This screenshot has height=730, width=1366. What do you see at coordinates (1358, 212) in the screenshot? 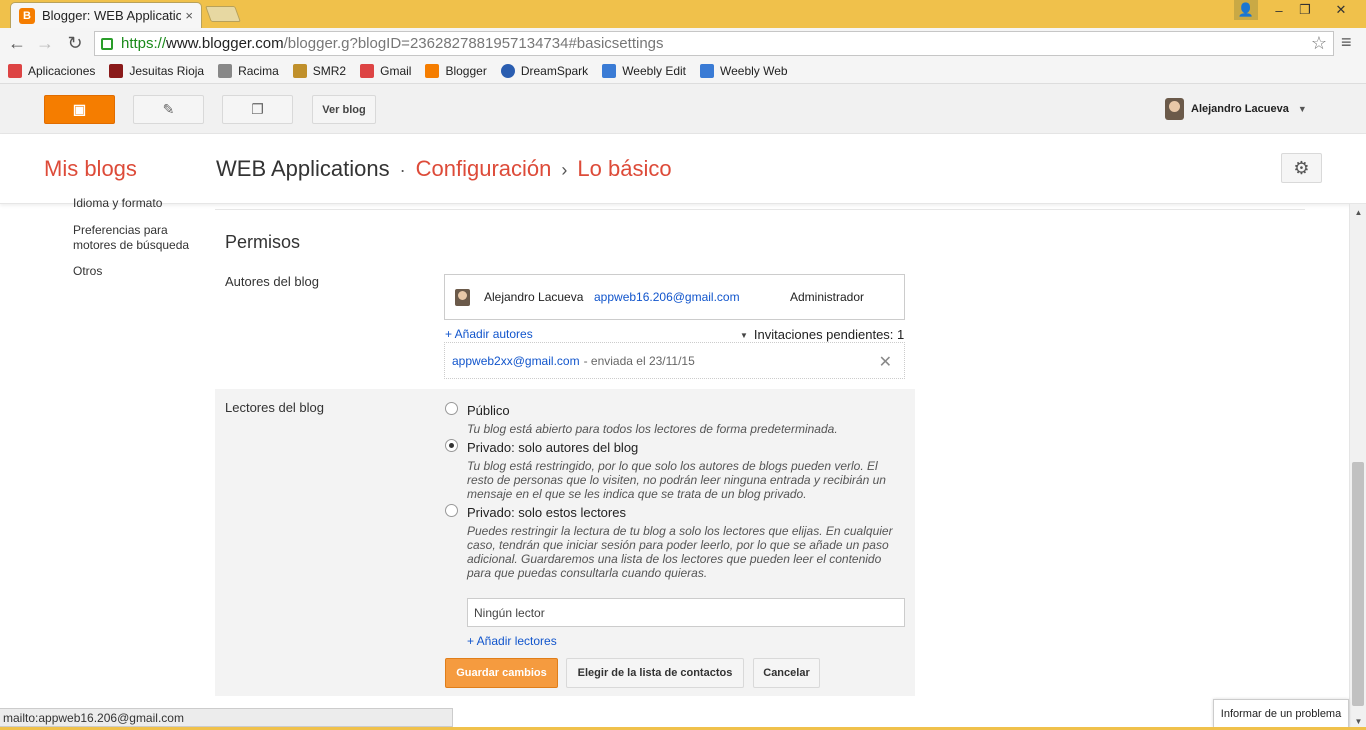
I see `scroll-up-icon: ▲` at bounding box center [1358, 212].